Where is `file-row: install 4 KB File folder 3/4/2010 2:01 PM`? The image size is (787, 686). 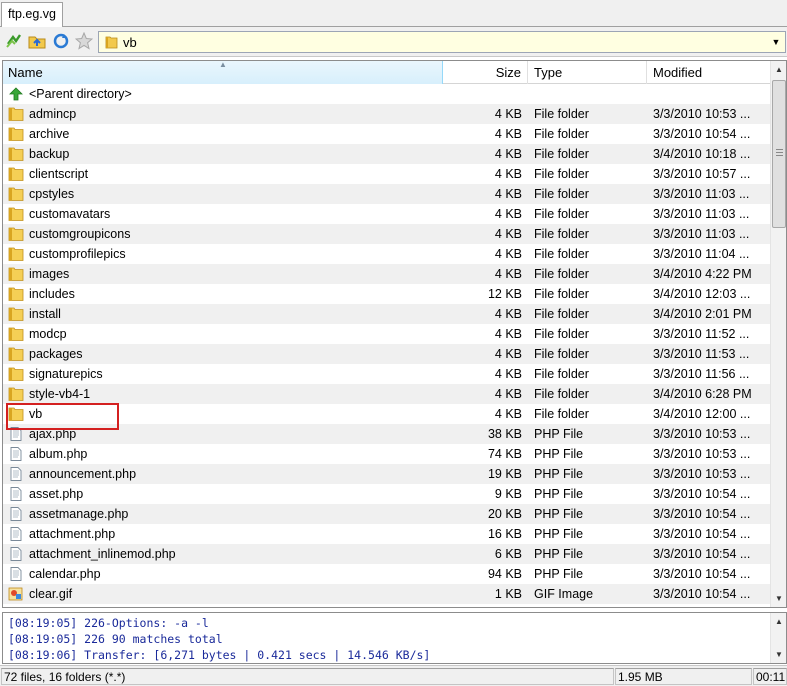
file-row: install 4 KB File folder 3/4/2010 2:01 PM is located at coordinates (387, 314).